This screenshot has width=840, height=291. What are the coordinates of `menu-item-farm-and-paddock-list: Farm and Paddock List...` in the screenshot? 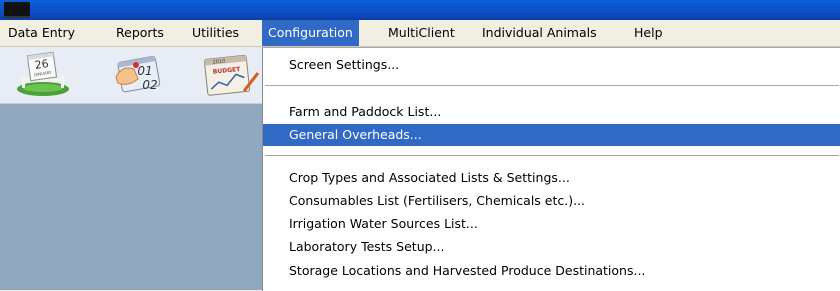 It's located at (551, 112).